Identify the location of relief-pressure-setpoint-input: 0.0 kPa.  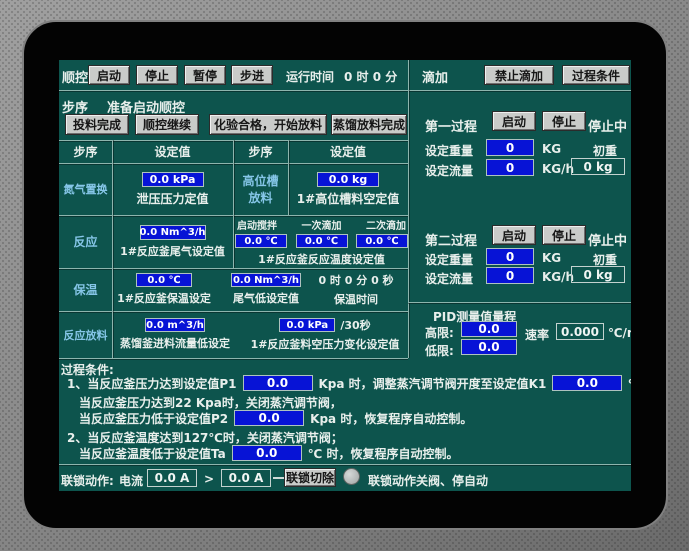
(172, 179).